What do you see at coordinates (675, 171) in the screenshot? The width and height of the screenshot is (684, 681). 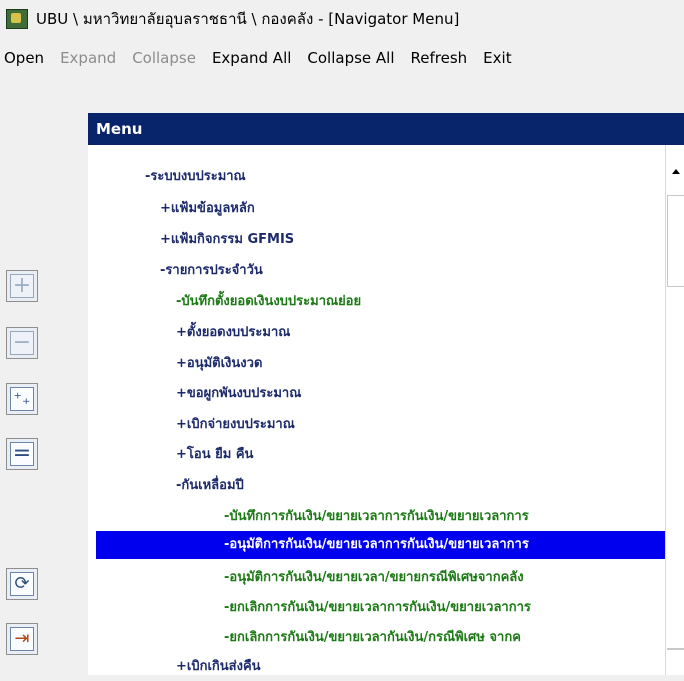 I see `arrow-up-icon` at bounding box center [675, 171].